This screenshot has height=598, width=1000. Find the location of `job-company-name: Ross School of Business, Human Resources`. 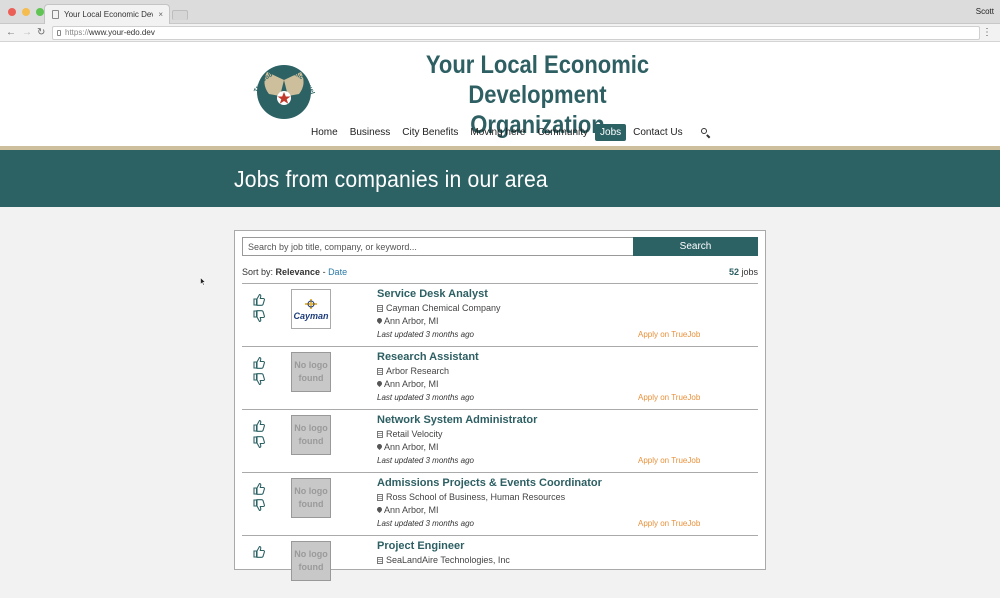

job-company-name: Ross School of Business, Human Resources is located at coordinates (476, 497).